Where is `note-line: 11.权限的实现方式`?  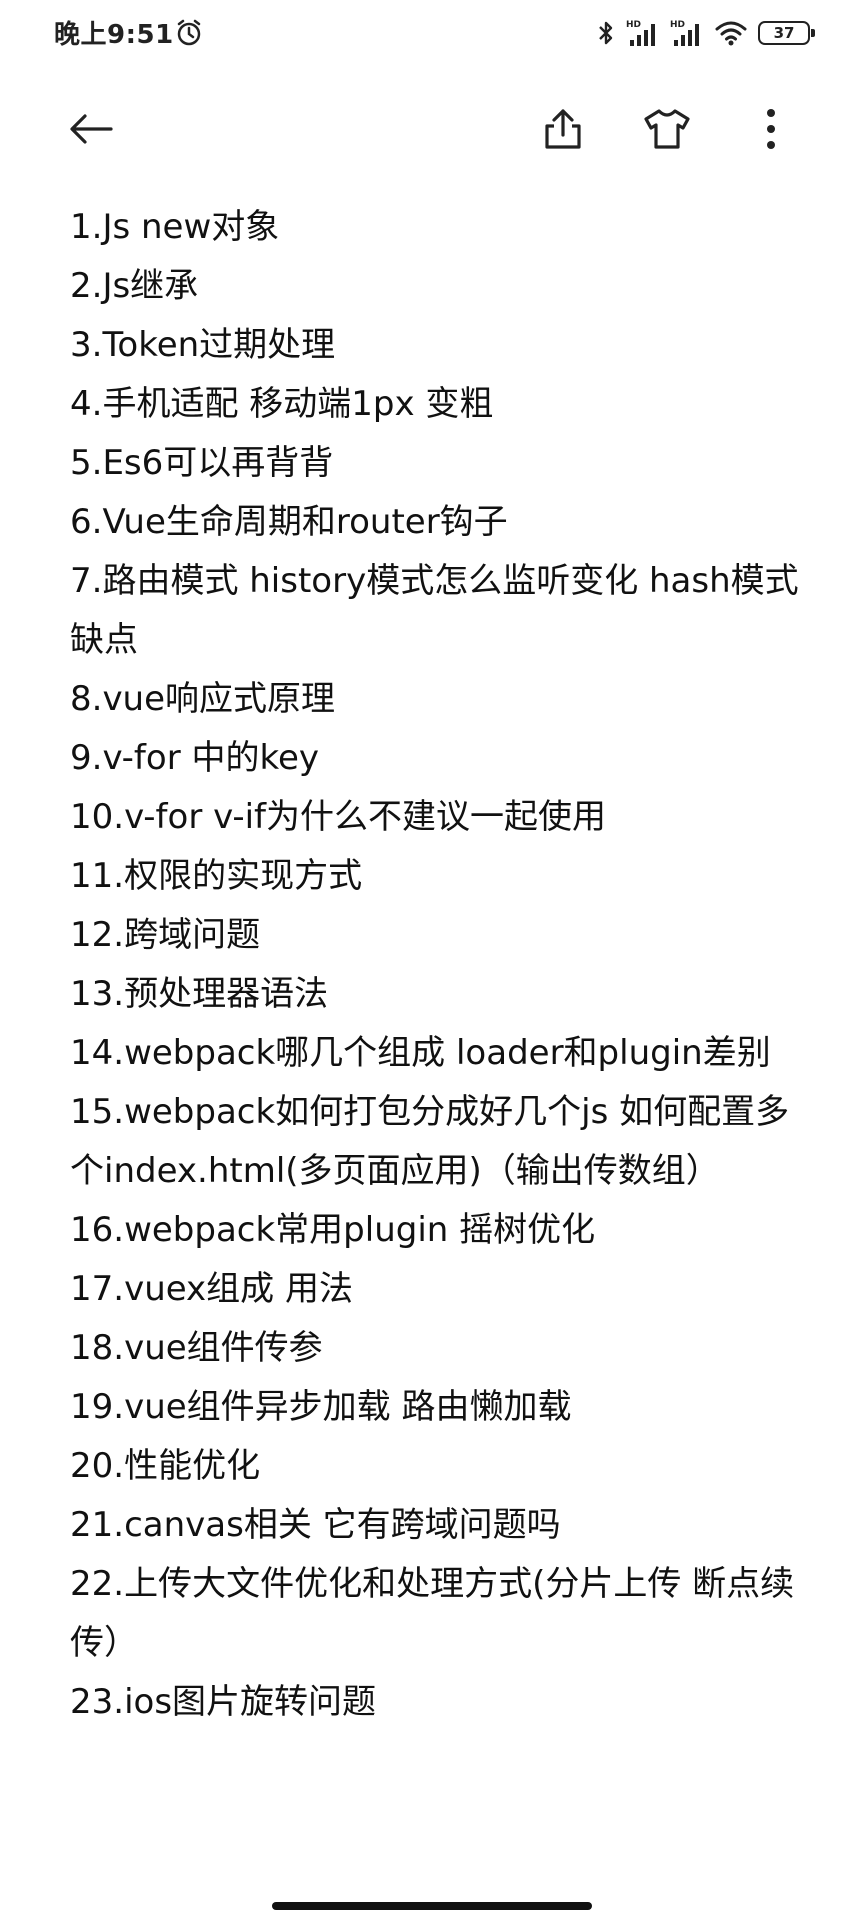
note-line: 11.权限的实现方式 is located at coordinates (216, 876).